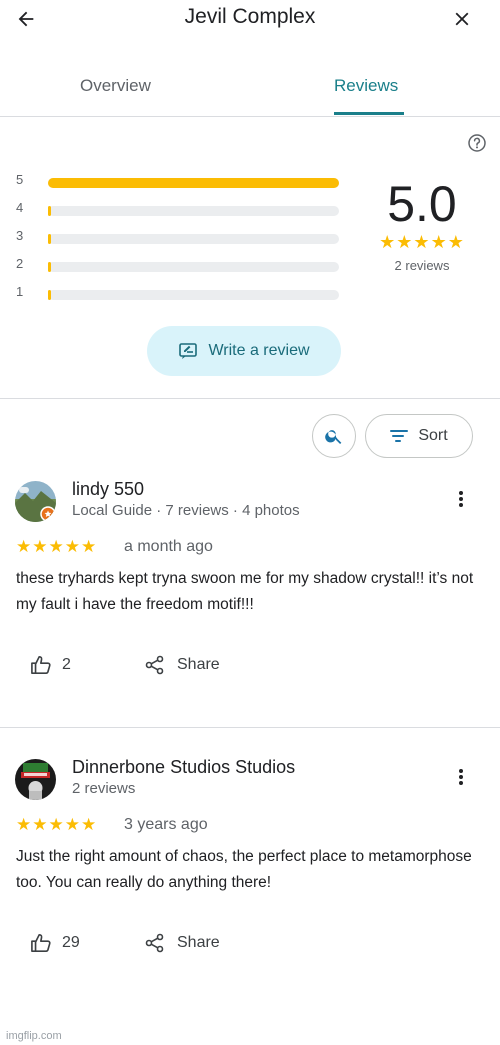 The image size is (500, 1045). Describe the element at coordinates (250, 93) in the screenshot. I see `tab-bar: Overview Reviews` at that location.